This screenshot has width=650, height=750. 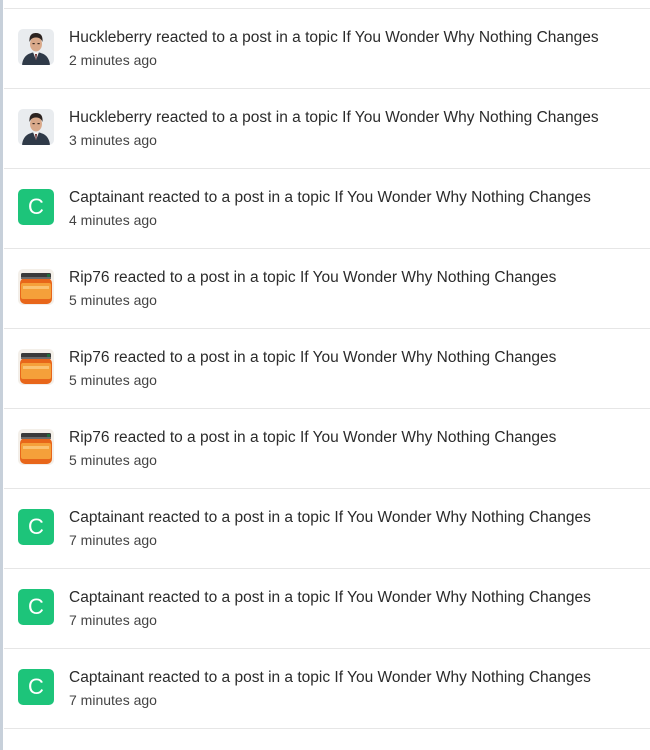 What do you see at coordinates (1, 375) in the screenshot?
I see `left-edge-border` at bounding box center [1, 375].